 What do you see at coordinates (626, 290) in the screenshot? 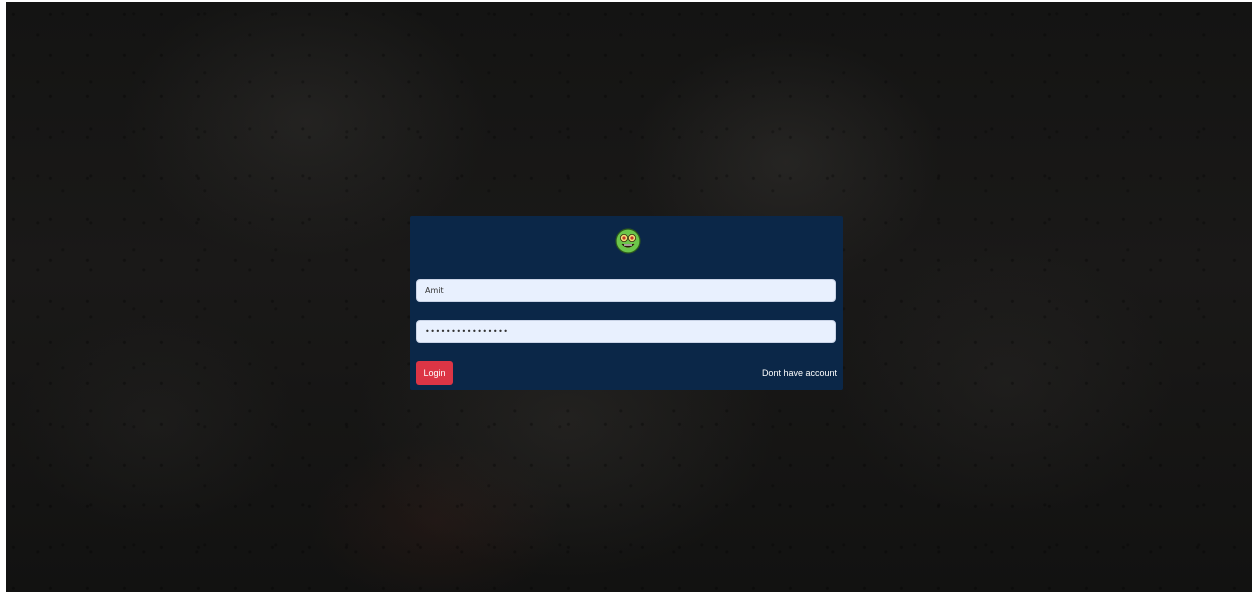
I see `username-input` at bounding box center [626, 290].